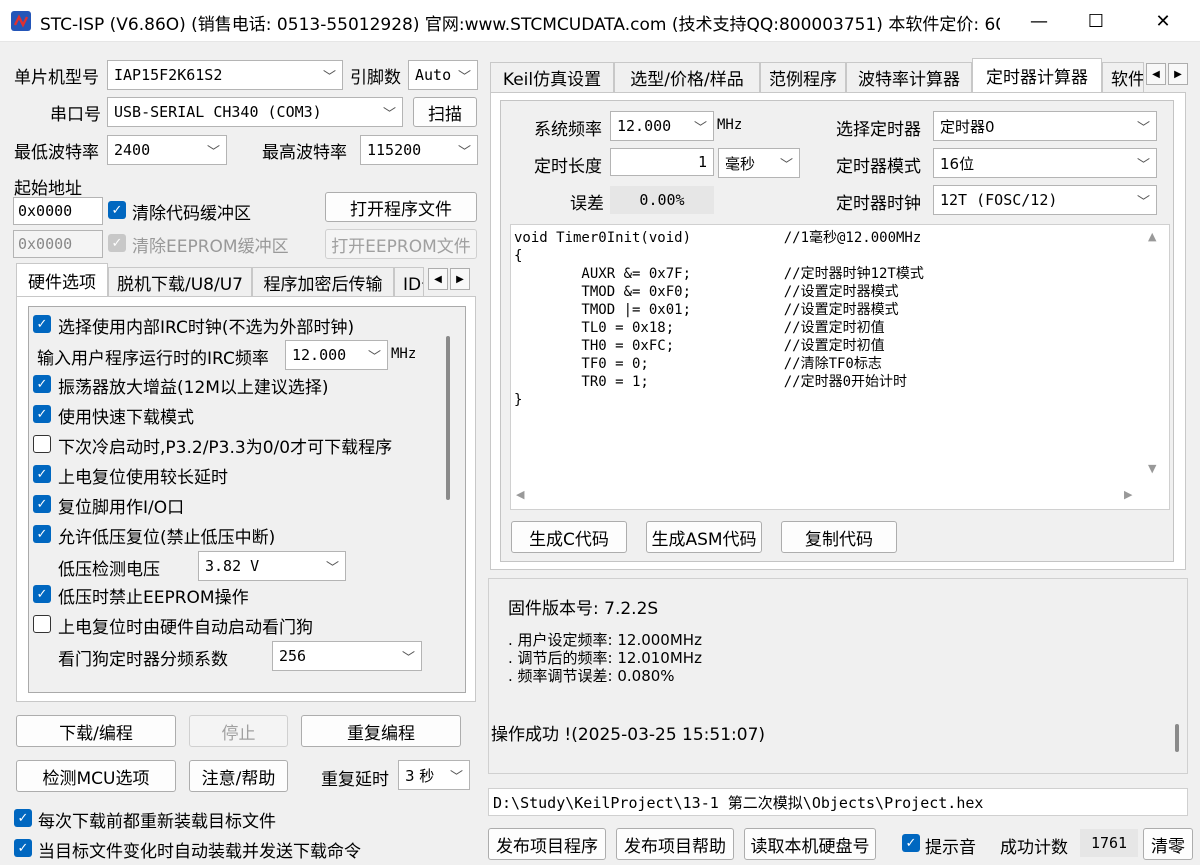 The width and height of the screenshot is (1200, 865). What do you see at coordinates (42, 444) in the screenshot?
I see `cold-start-checkbox` at bounding box center [42, 444].